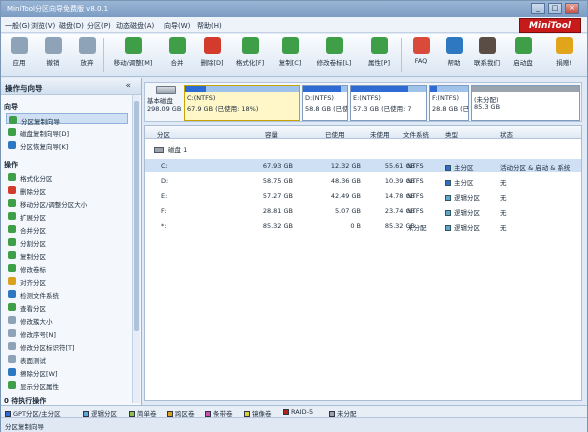 Image resolution: width=588 pixels, height=432 pixels. What do you see at coordinates (177, 56) in the screenshot?
I see `toolbar-button-4: 合并` at bounding box center [177, 56].